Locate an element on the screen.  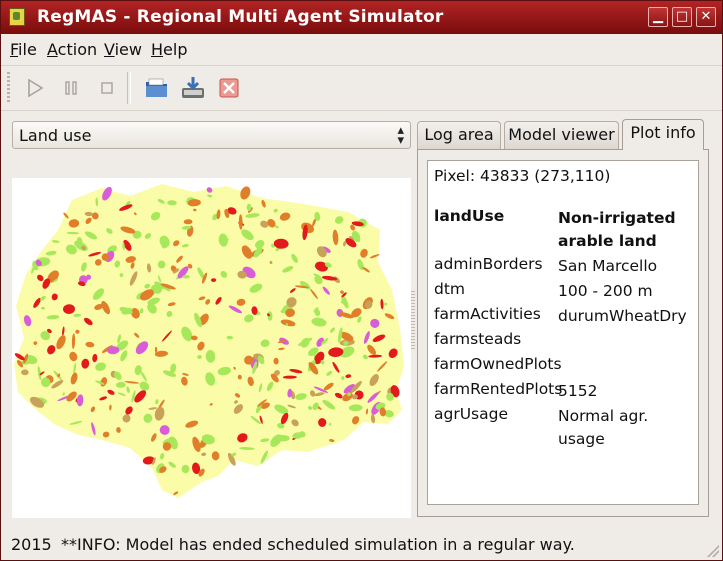
resize-grip is located at coordinates (713, 551).